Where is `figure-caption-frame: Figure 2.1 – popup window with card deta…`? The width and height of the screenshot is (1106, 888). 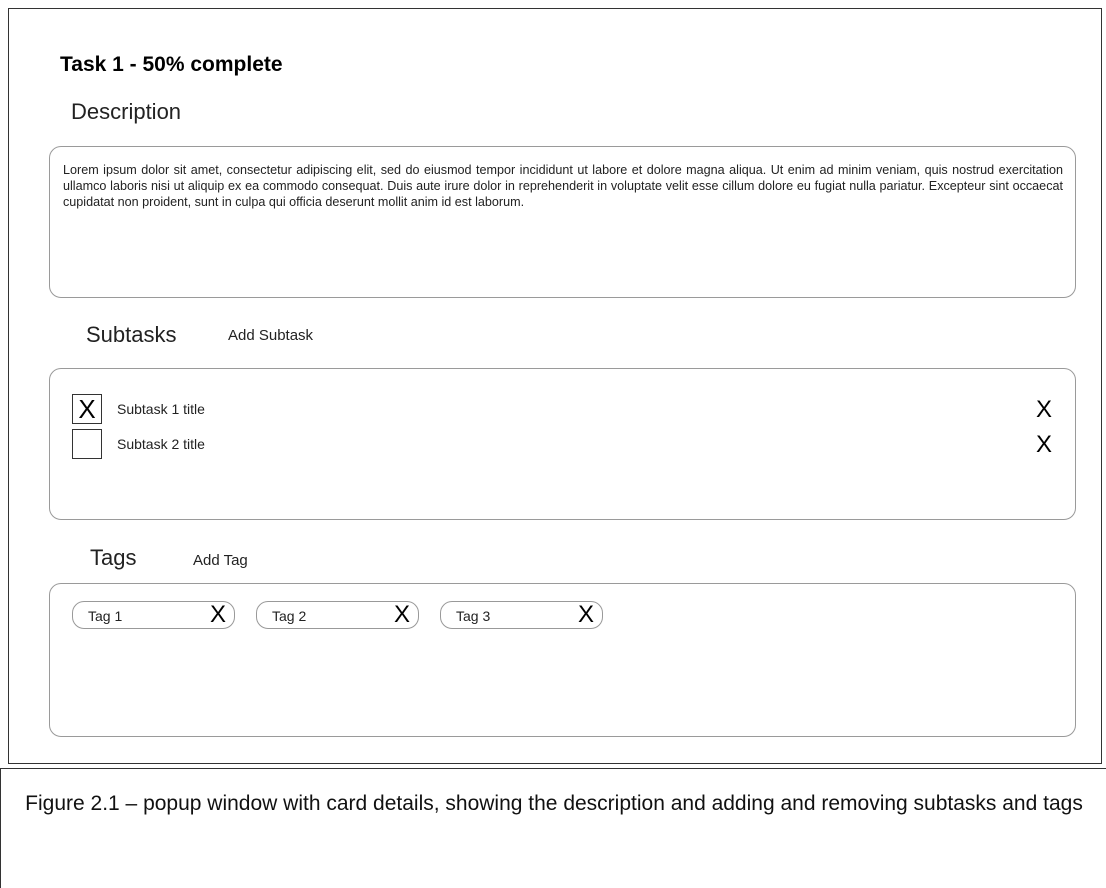
figure-caption-frame: Figure 2.1 – popup window with card deta… is located at coordinates (553, 828).